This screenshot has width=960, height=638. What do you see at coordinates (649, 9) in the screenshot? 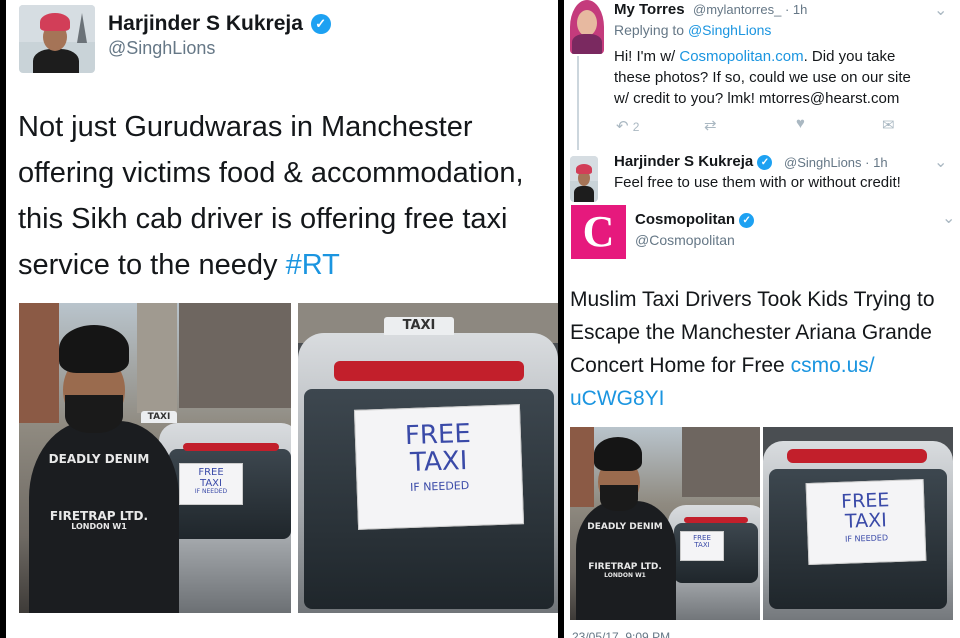
I see `author-name: My Torres` at bounding box center [649, 9].